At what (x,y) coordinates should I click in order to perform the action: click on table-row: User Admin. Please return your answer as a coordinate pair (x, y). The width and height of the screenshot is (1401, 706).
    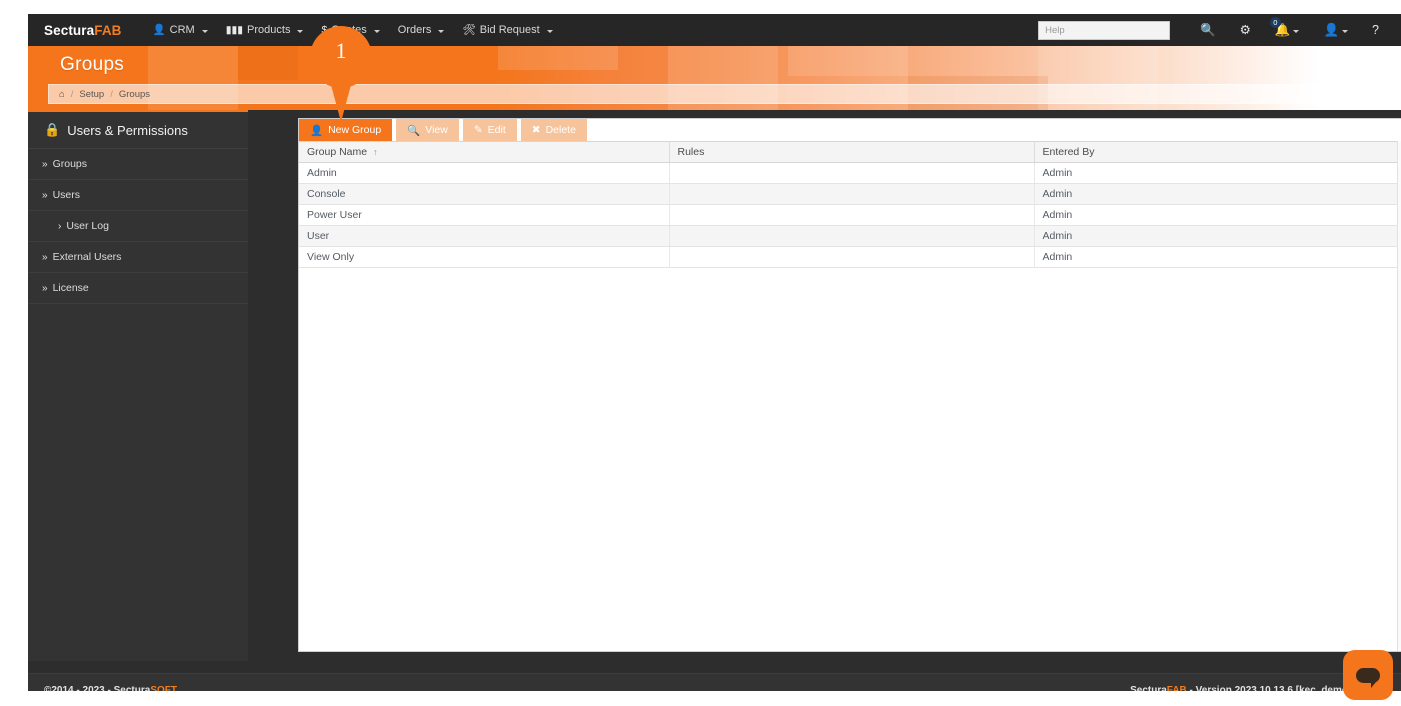
    Looking at the image, I should click on (850, 236).